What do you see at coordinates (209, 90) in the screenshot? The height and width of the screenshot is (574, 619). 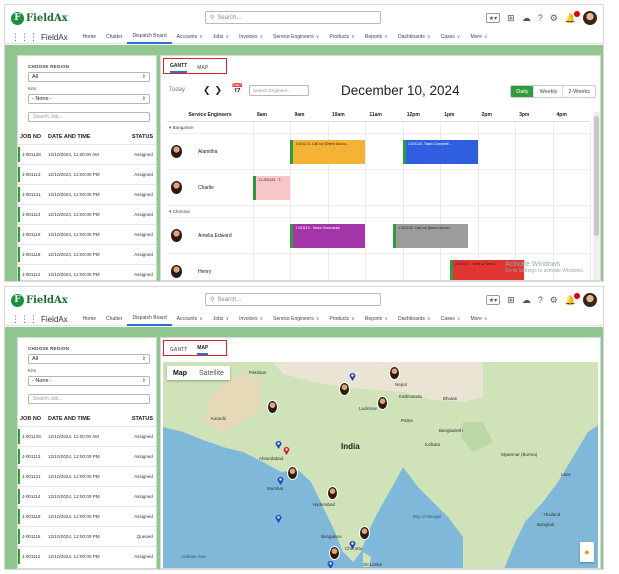 I see `prev-arrow-icon: ❮` at bounding box center [209, 90].